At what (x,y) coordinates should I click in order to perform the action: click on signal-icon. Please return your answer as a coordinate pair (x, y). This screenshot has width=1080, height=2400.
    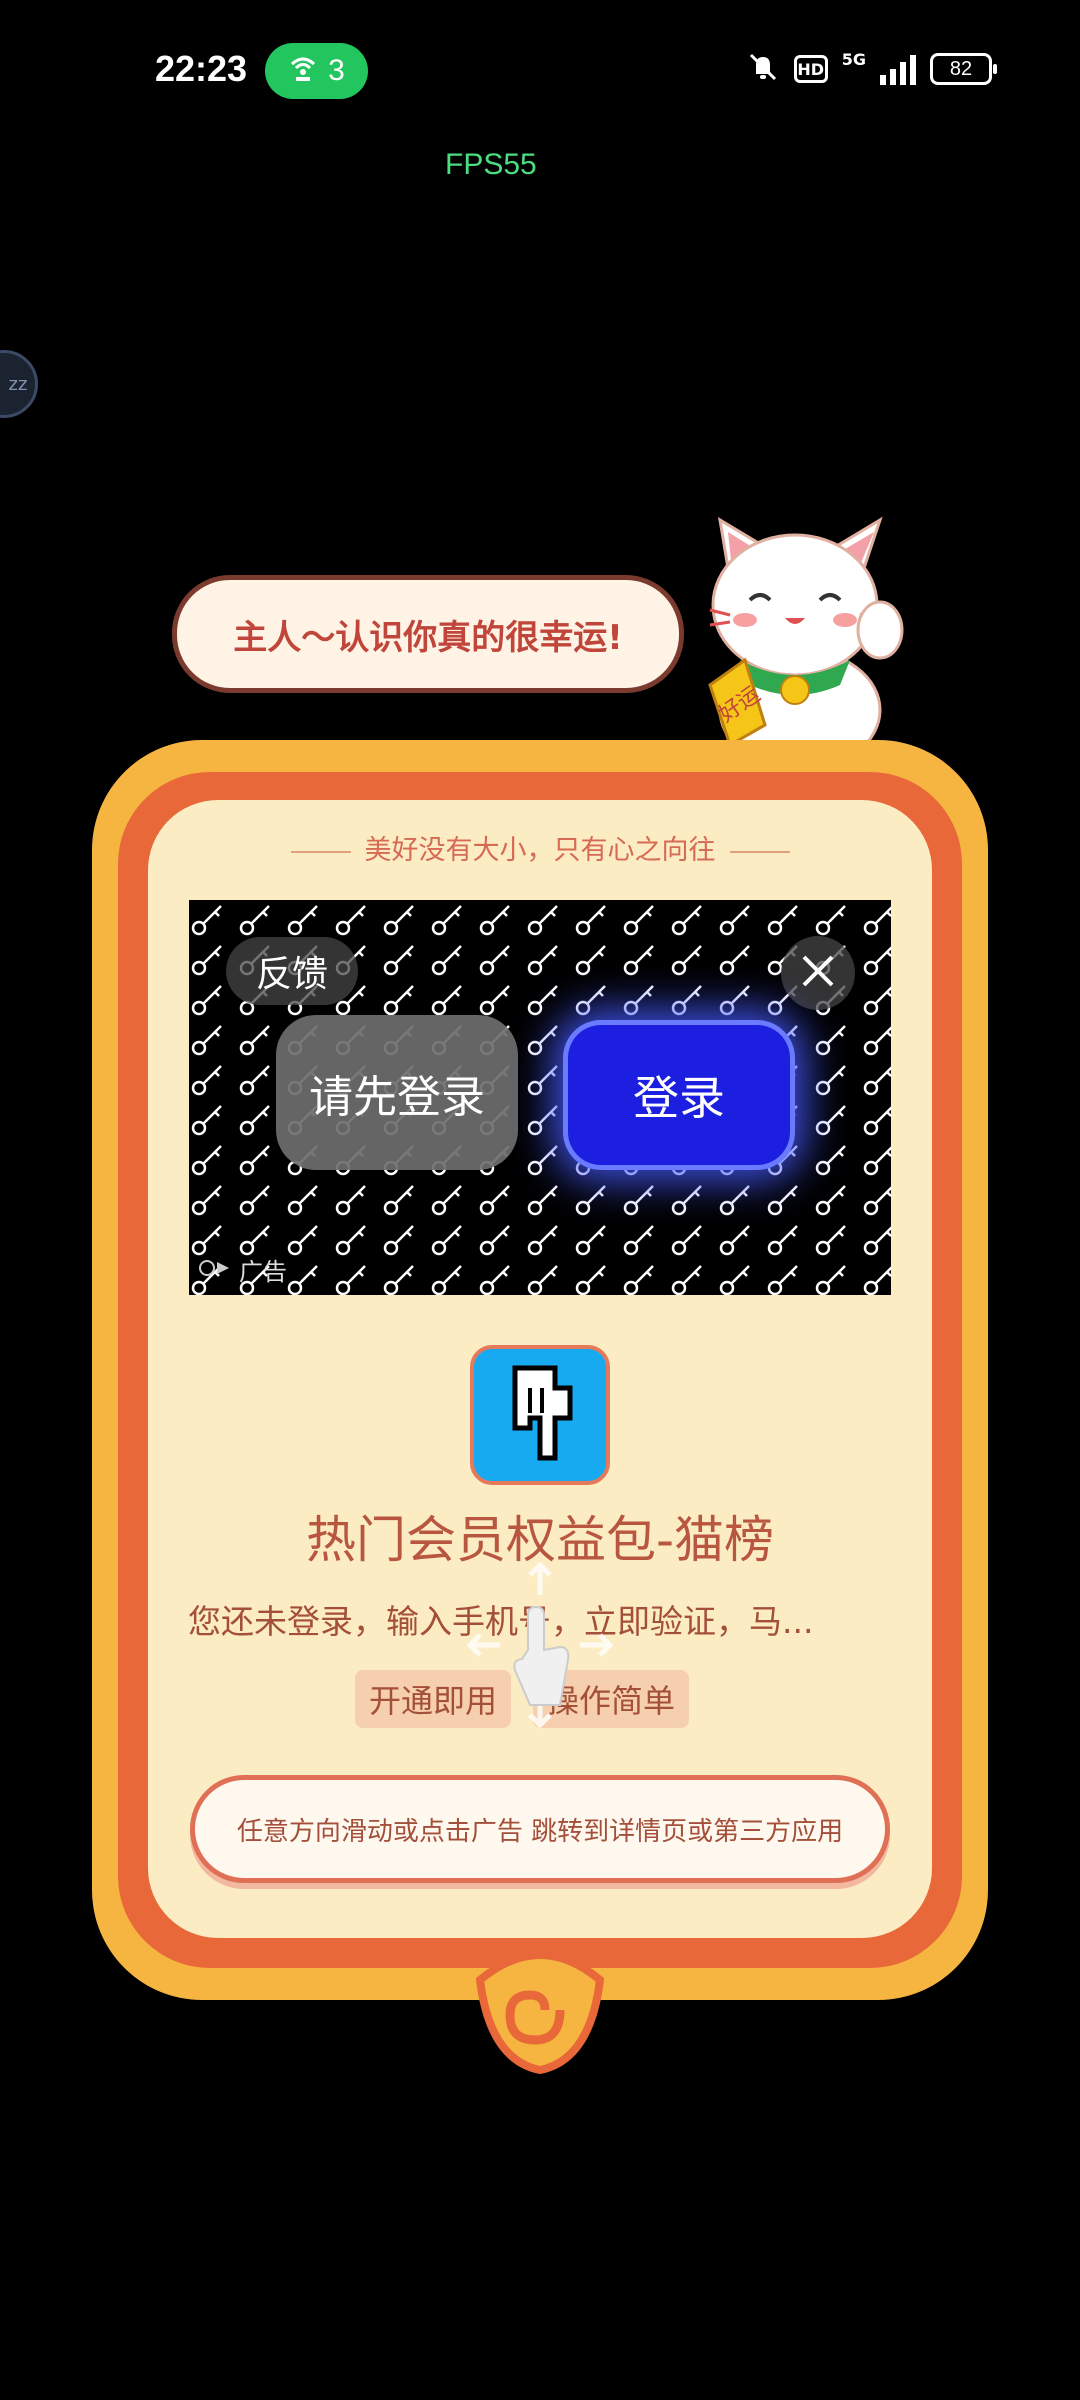
    Looking at the image, I should click on (898, 69).